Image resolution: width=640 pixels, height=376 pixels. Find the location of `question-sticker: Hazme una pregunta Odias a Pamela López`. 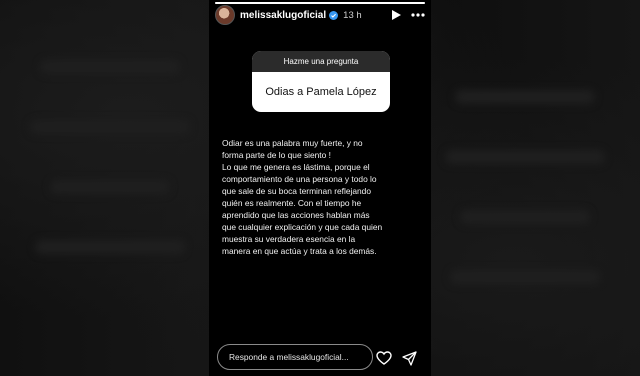

question-sticker: Hazme una pregunta Odias a Pamela López is located at coordinates (321, 81).